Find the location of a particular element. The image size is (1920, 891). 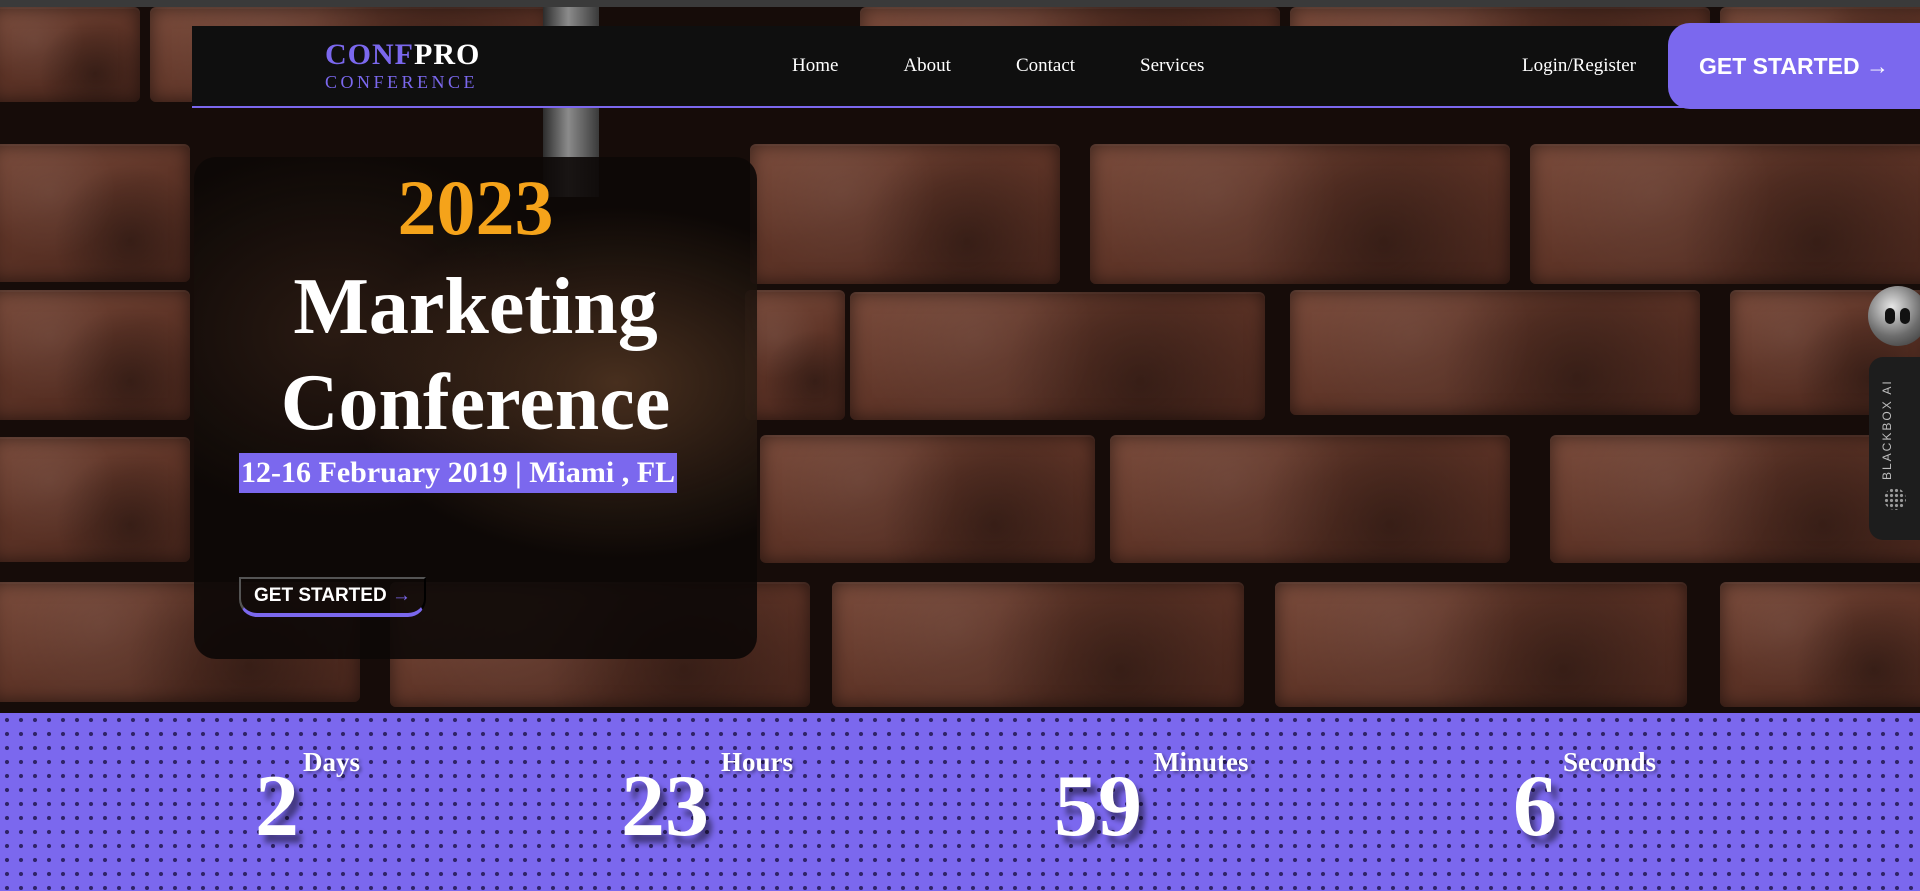

site-logo: CONFPRO CONFERENCE is located at coordinates (402, 65).